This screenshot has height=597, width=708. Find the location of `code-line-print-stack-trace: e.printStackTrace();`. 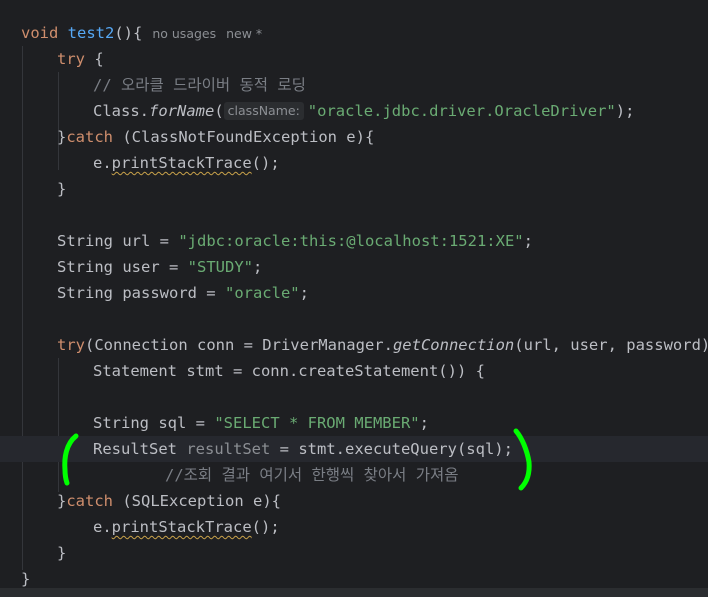

code-line-print-stack-trace: e.printStackTrace(); is located at coordinates (400, 163).